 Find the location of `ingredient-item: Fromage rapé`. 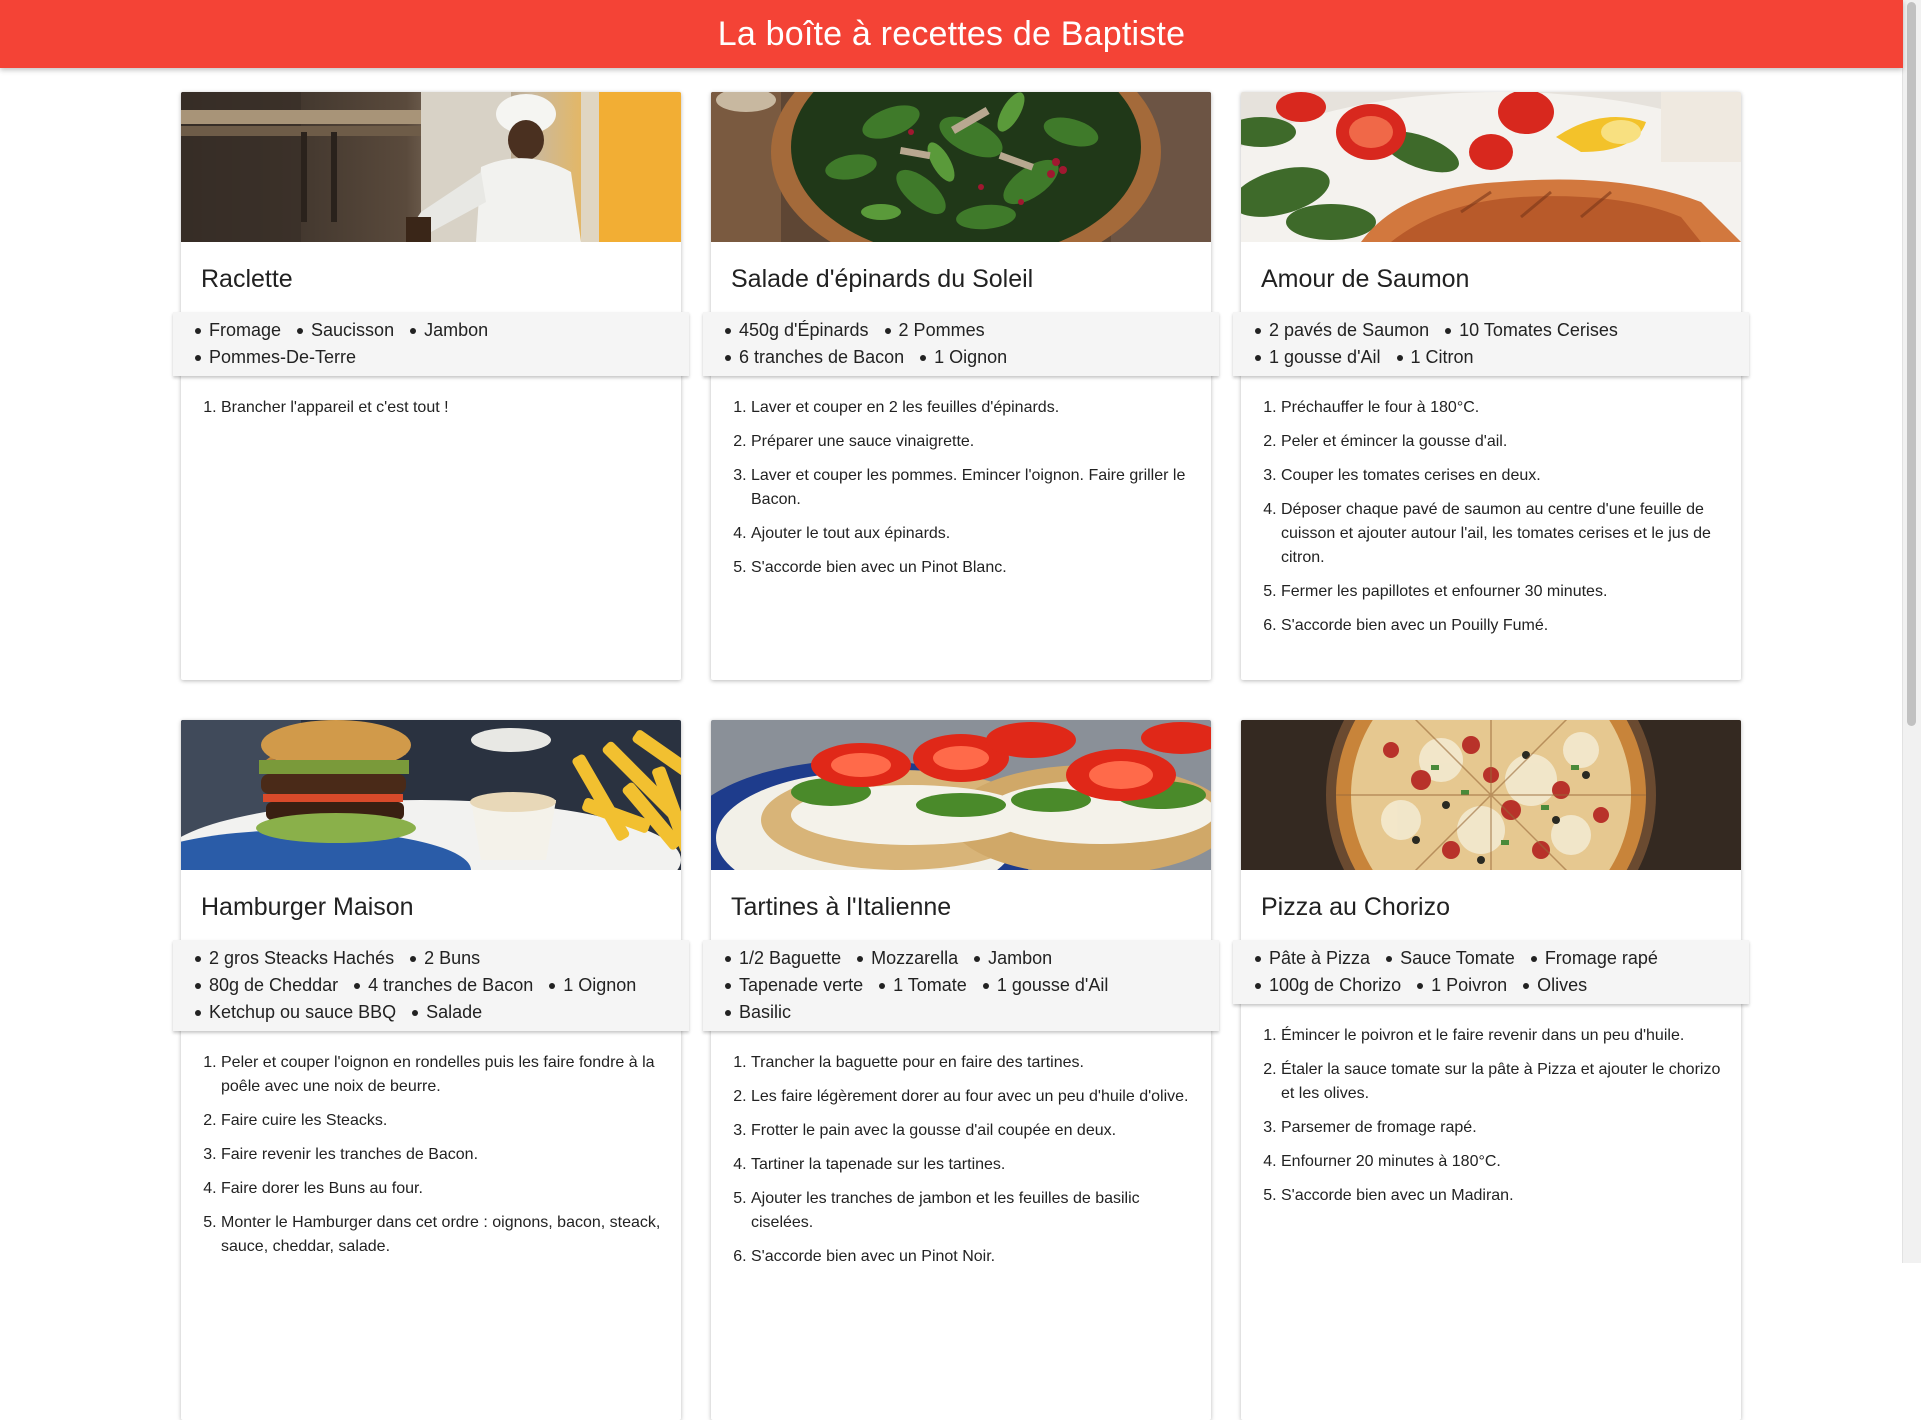

ingredient-item: Fromage rapé is located at coordinates (1594, 958).